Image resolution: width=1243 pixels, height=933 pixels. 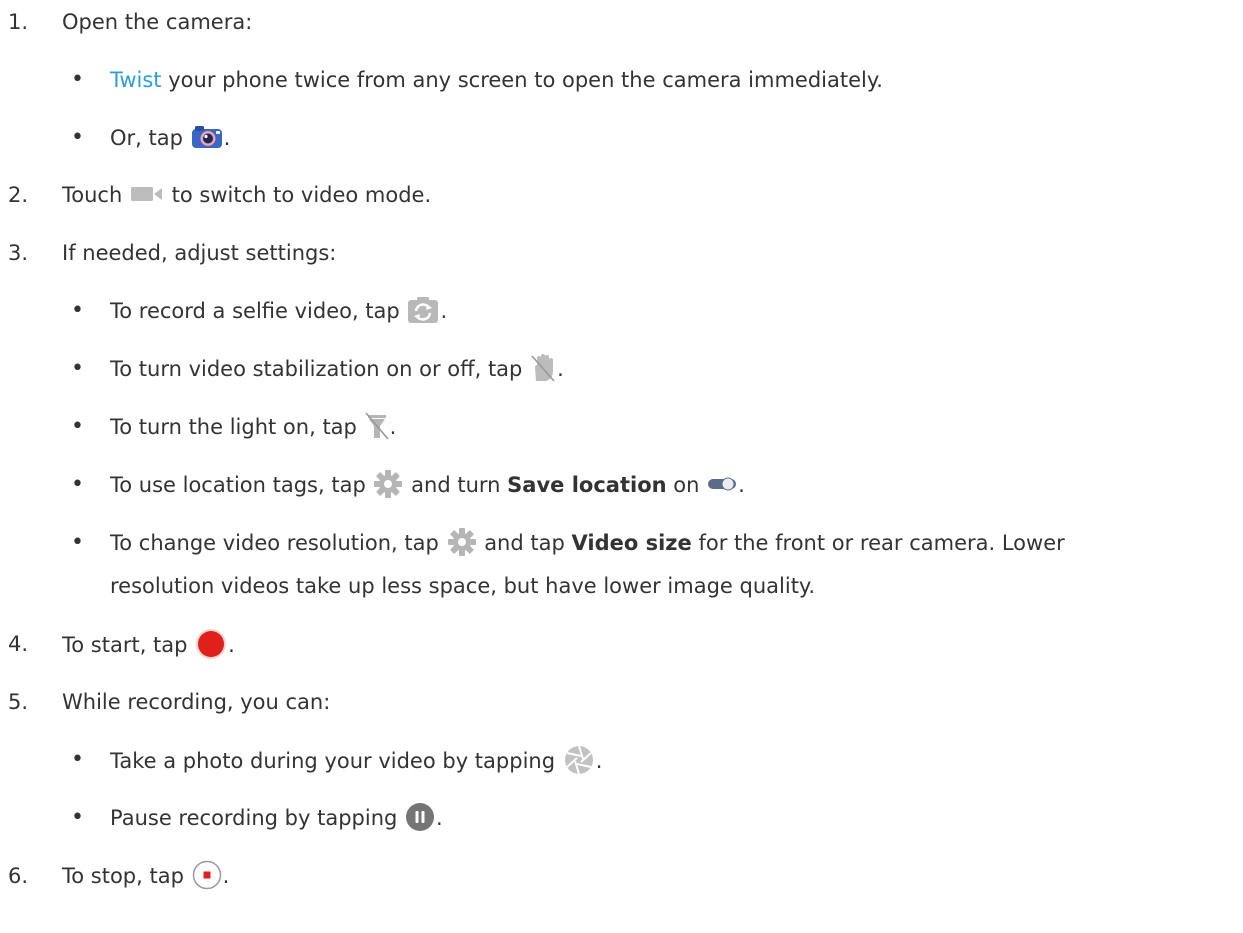 I want to click on camera-app-icon, so click(x=207, y=137).